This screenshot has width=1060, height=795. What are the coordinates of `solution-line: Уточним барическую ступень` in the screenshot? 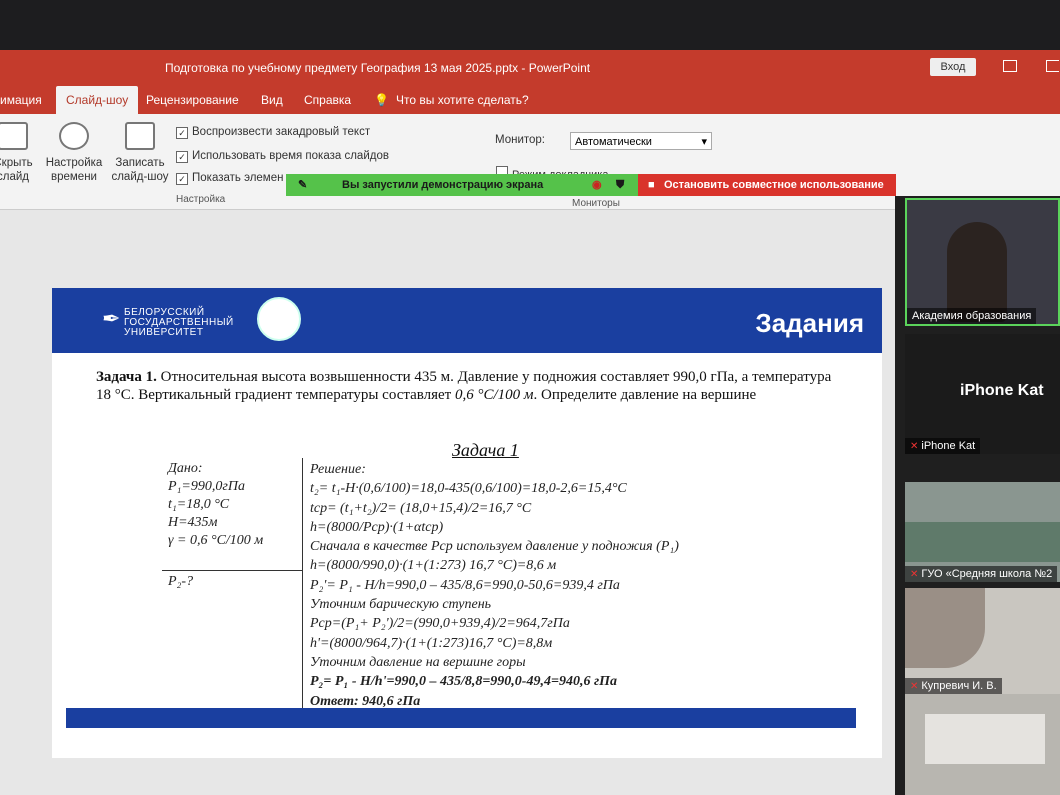 It's located at (401, 605).